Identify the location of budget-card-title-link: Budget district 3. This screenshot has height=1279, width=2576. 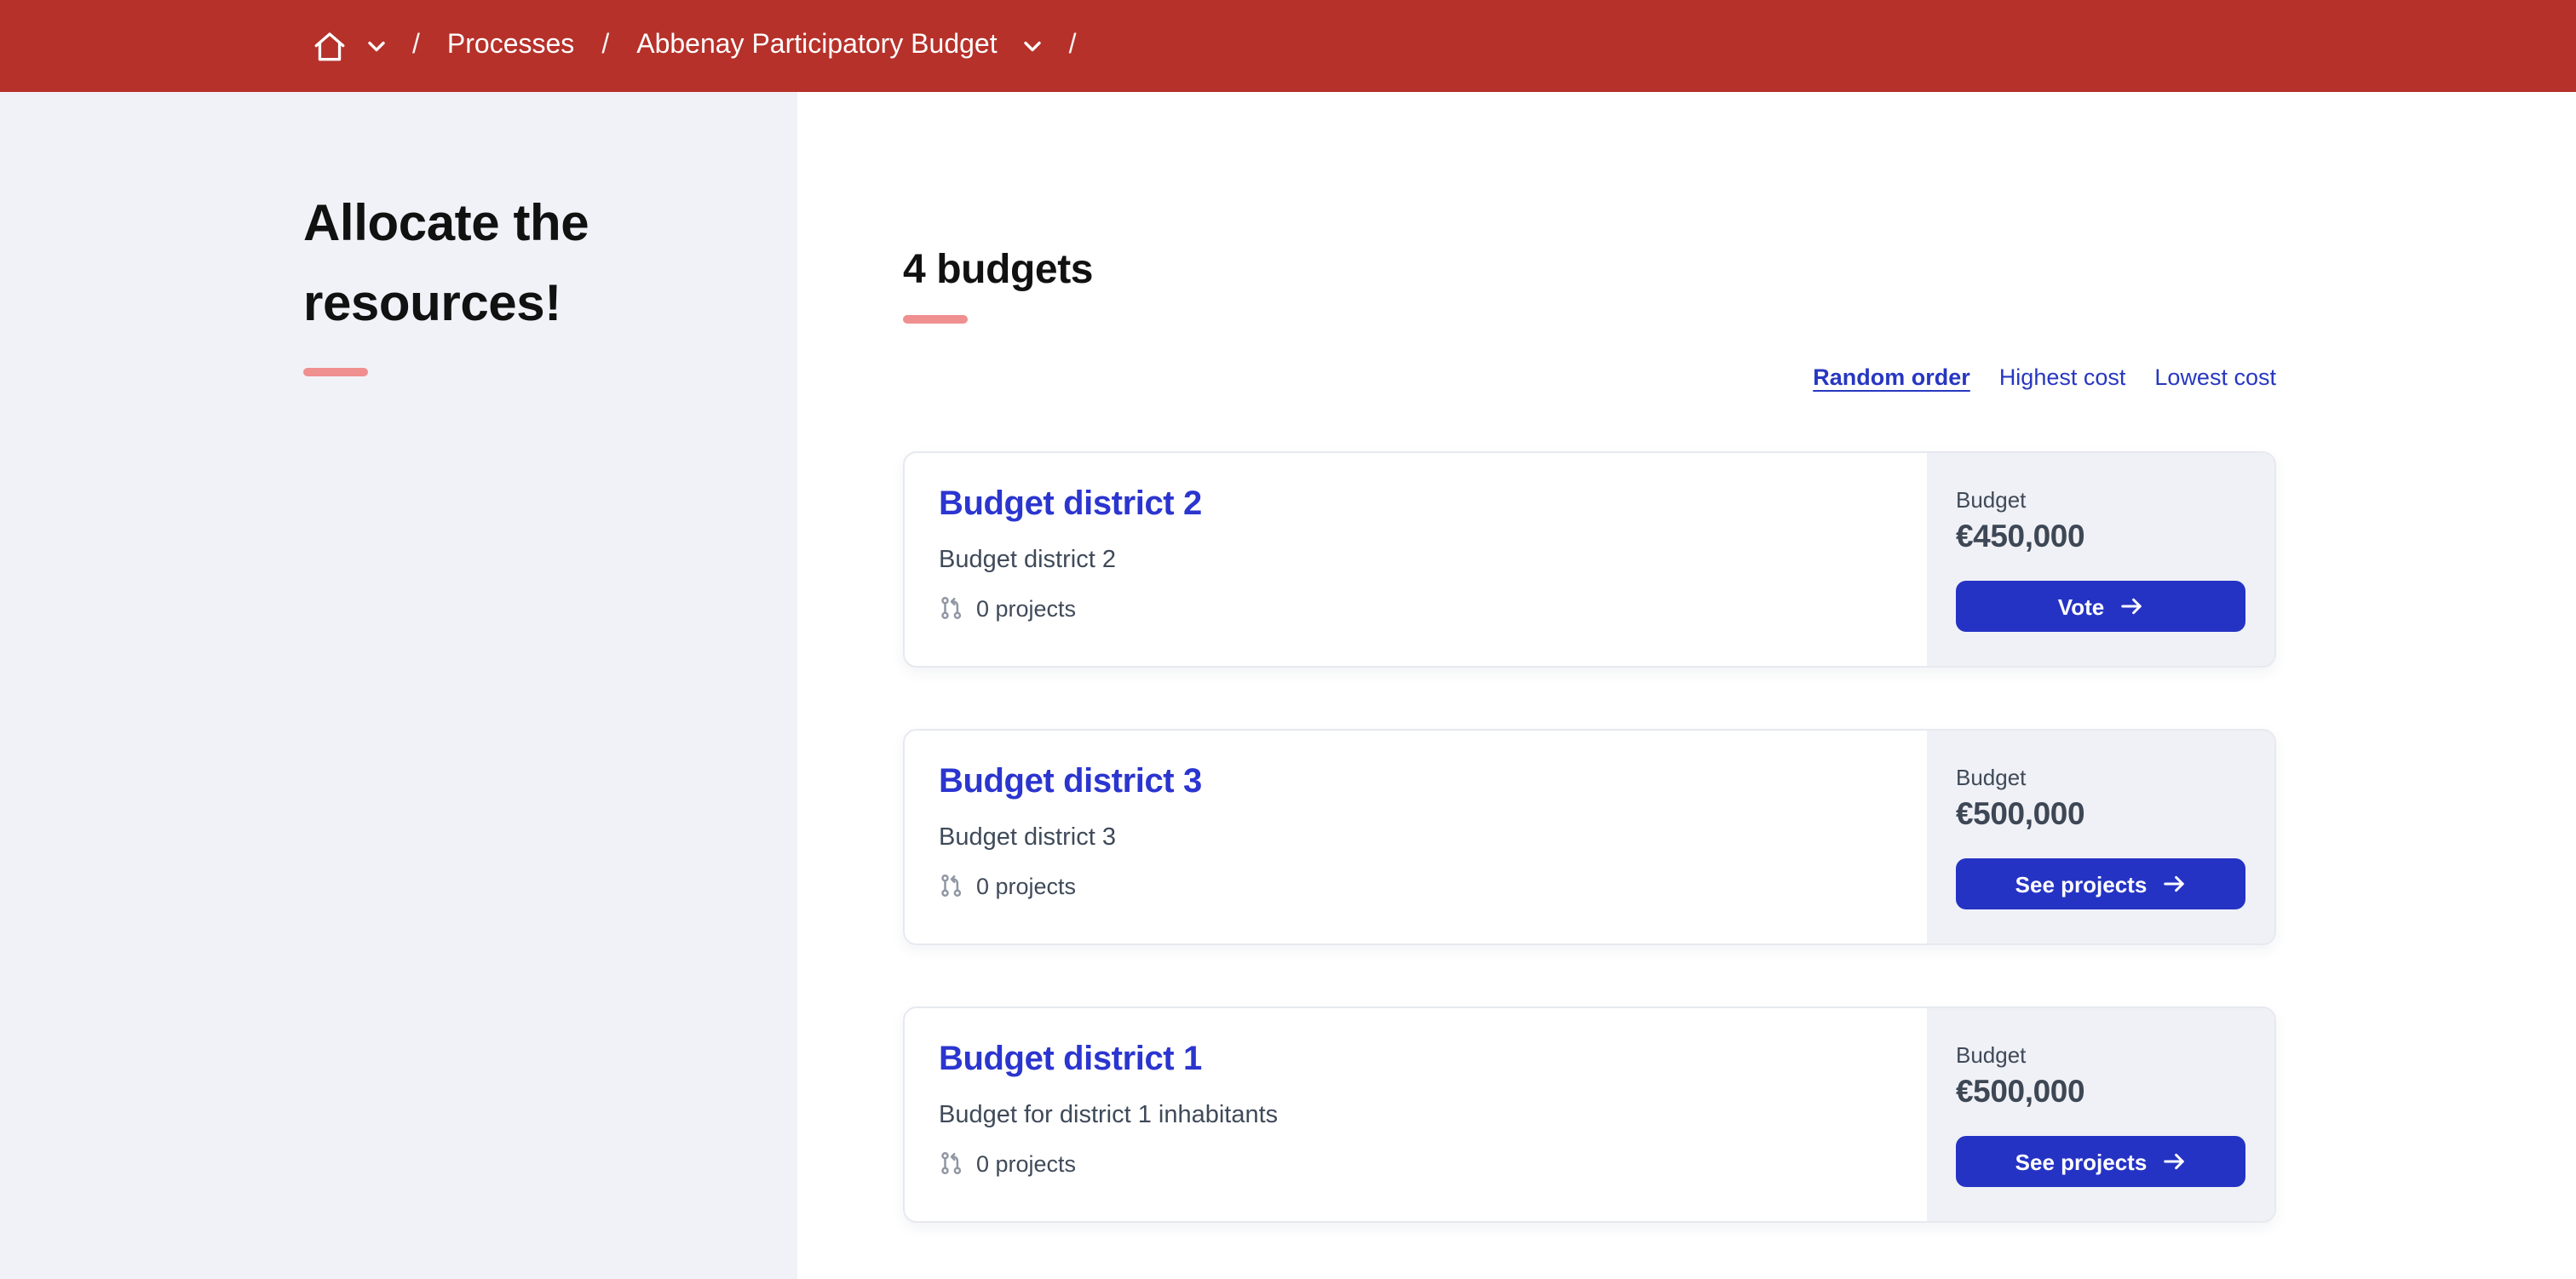
(1071, 782).